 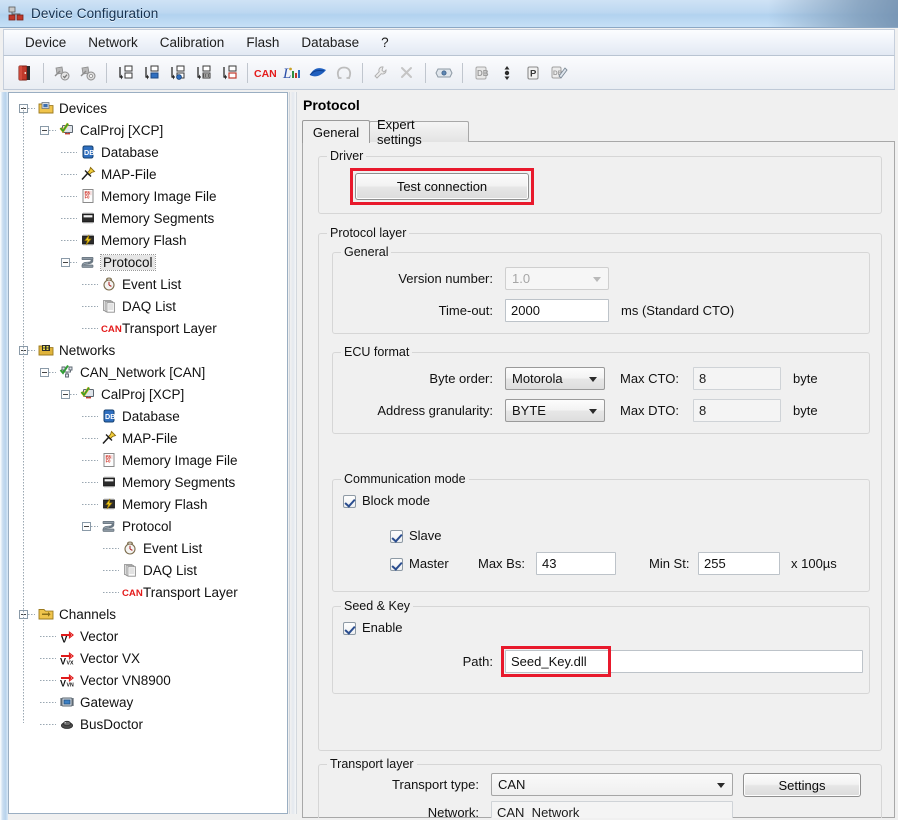 I want to click on test-connection-button: Test connection, so click(x=442, y=186).